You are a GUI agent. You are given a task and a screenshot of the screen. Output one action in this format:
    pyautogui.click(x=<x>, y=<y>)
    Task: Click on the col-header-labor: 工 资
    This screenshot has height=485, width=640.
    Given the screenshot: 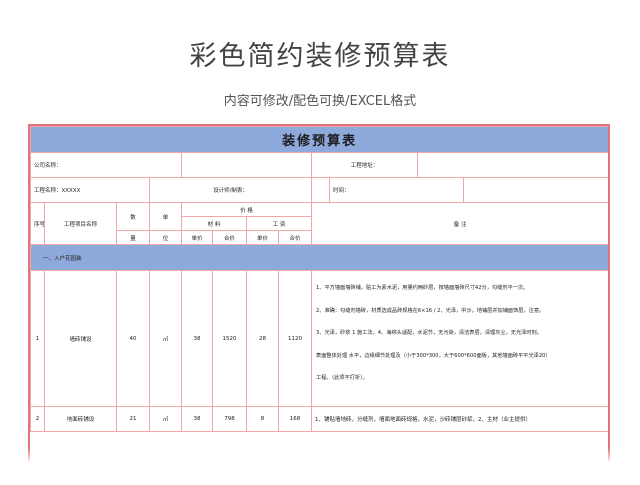 What is the action you would take?
    pyautogui.click(x=279, y=223)
    